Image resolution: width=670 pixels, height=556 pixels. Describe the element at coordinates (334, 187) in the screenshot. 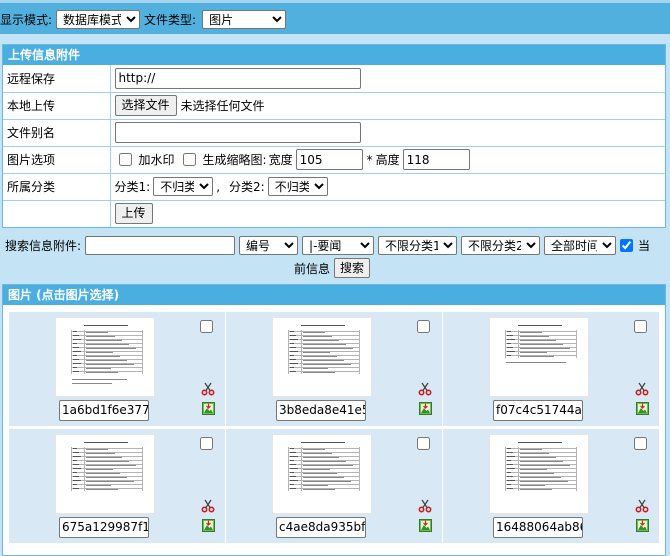

I see `category-row: 所属分类 分类1: 不归类 , 分类2: 不归类` at that location.